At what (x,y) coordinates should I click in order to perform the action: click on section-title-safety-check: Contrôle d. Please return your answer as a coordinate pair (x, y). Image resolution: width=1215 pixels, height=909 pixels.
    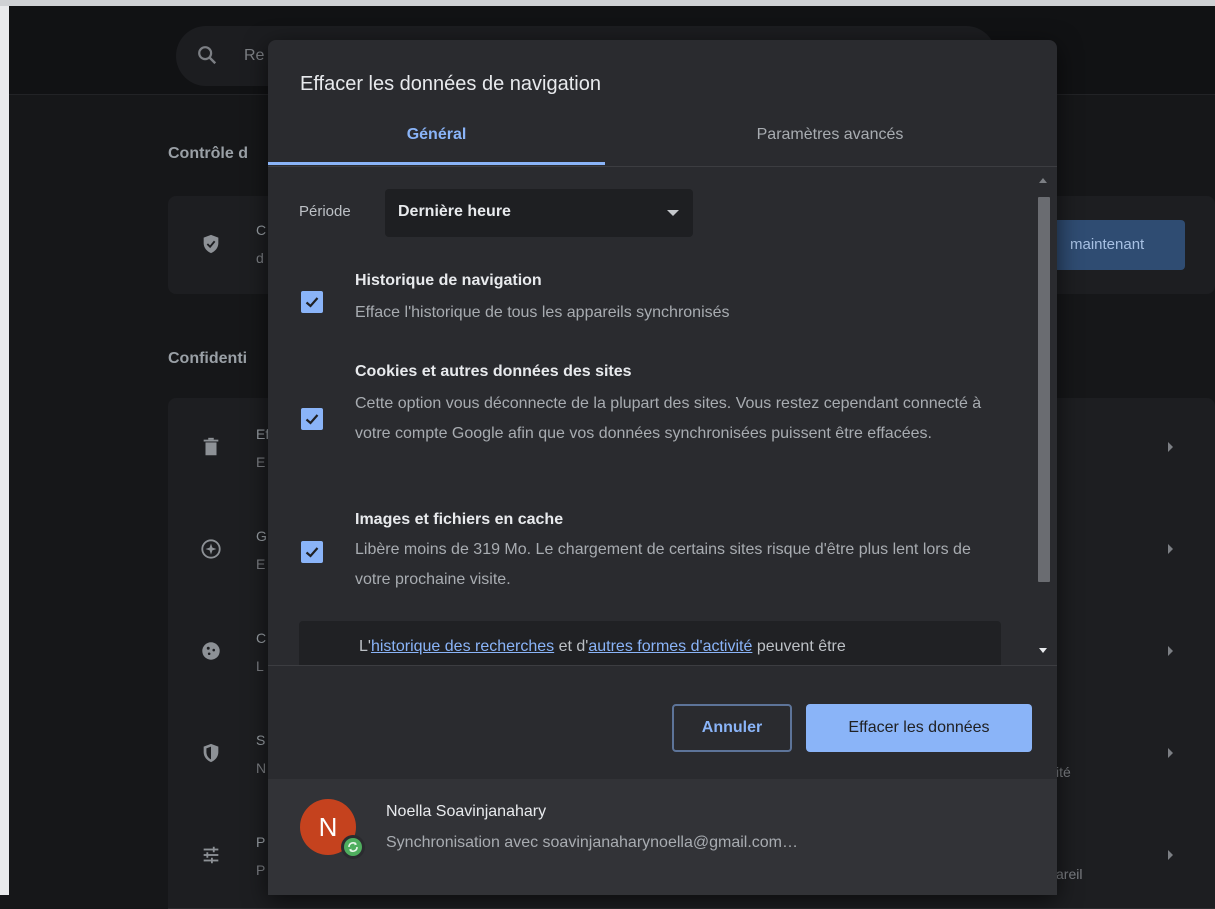
    Looking at the image, I should click on (208, 153).